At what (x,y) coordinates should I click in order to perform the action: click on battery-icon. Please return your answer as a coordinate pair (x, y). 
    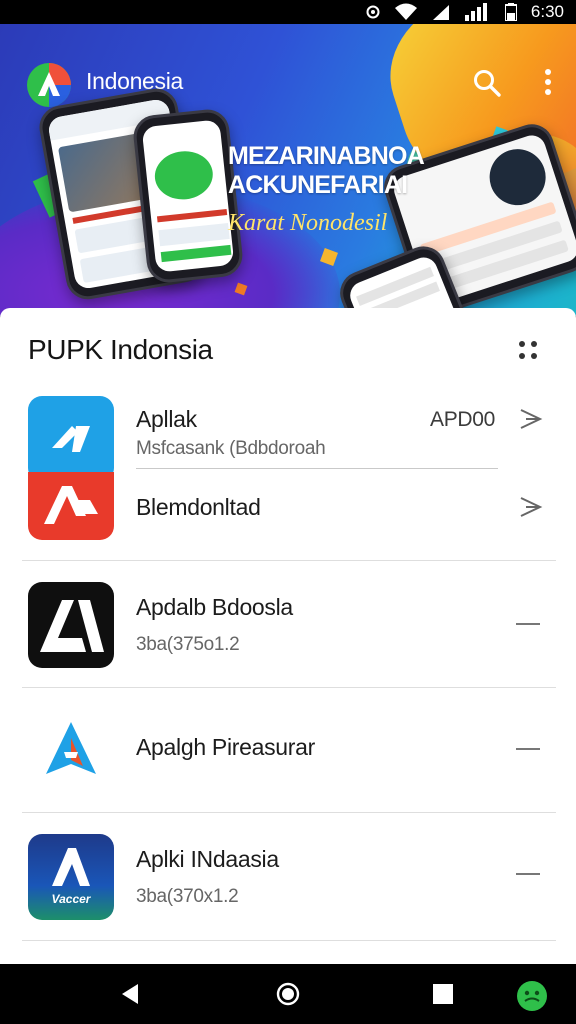
    Looking at the image, I should click on (510, 12).